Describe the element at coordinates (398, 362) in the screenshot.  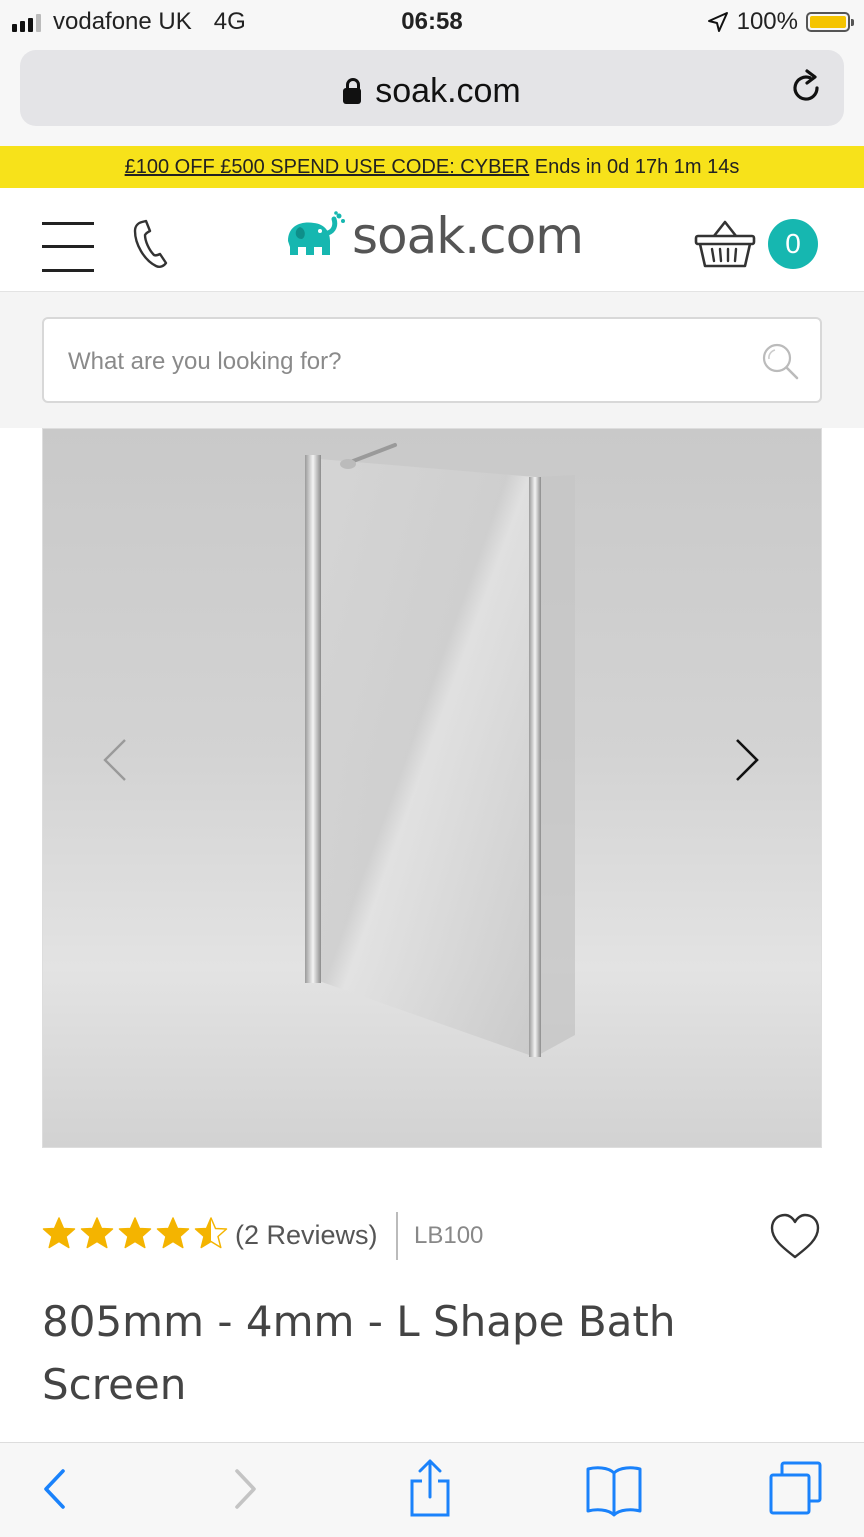
I see `search-input` at that location.